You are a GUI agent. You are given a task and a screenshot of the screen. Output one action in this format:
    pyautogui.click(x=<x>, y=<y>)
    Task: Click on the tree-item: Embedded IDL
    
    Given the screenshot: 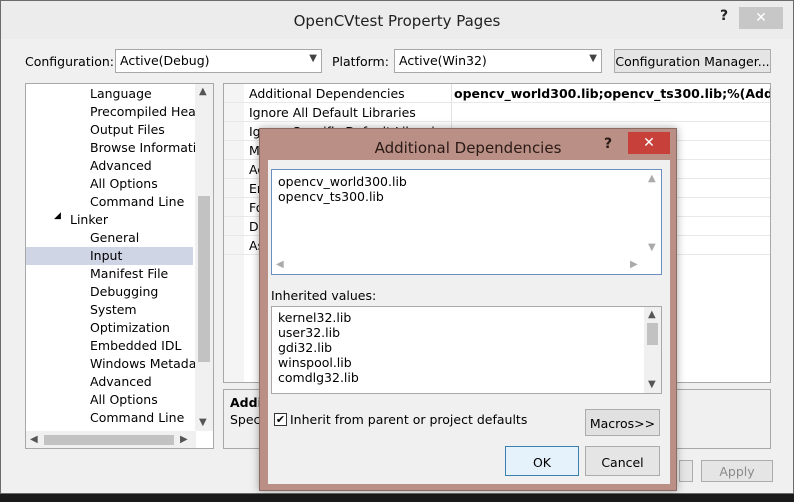 What is the action you would take?
    pyautogui.click(x=109, y=346)
    